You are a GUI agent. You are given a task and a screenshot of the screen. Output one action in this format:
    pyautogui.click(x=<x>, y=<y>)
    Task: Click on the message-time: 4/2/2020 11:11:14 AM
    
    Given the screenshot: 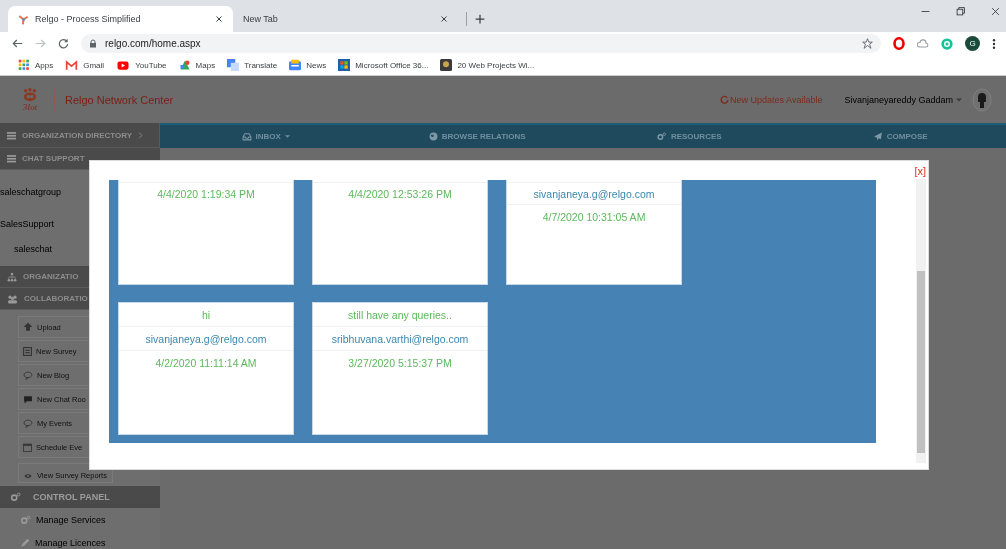 What is the action you would take?
    pyautogui.click(x=206, y=362)
    